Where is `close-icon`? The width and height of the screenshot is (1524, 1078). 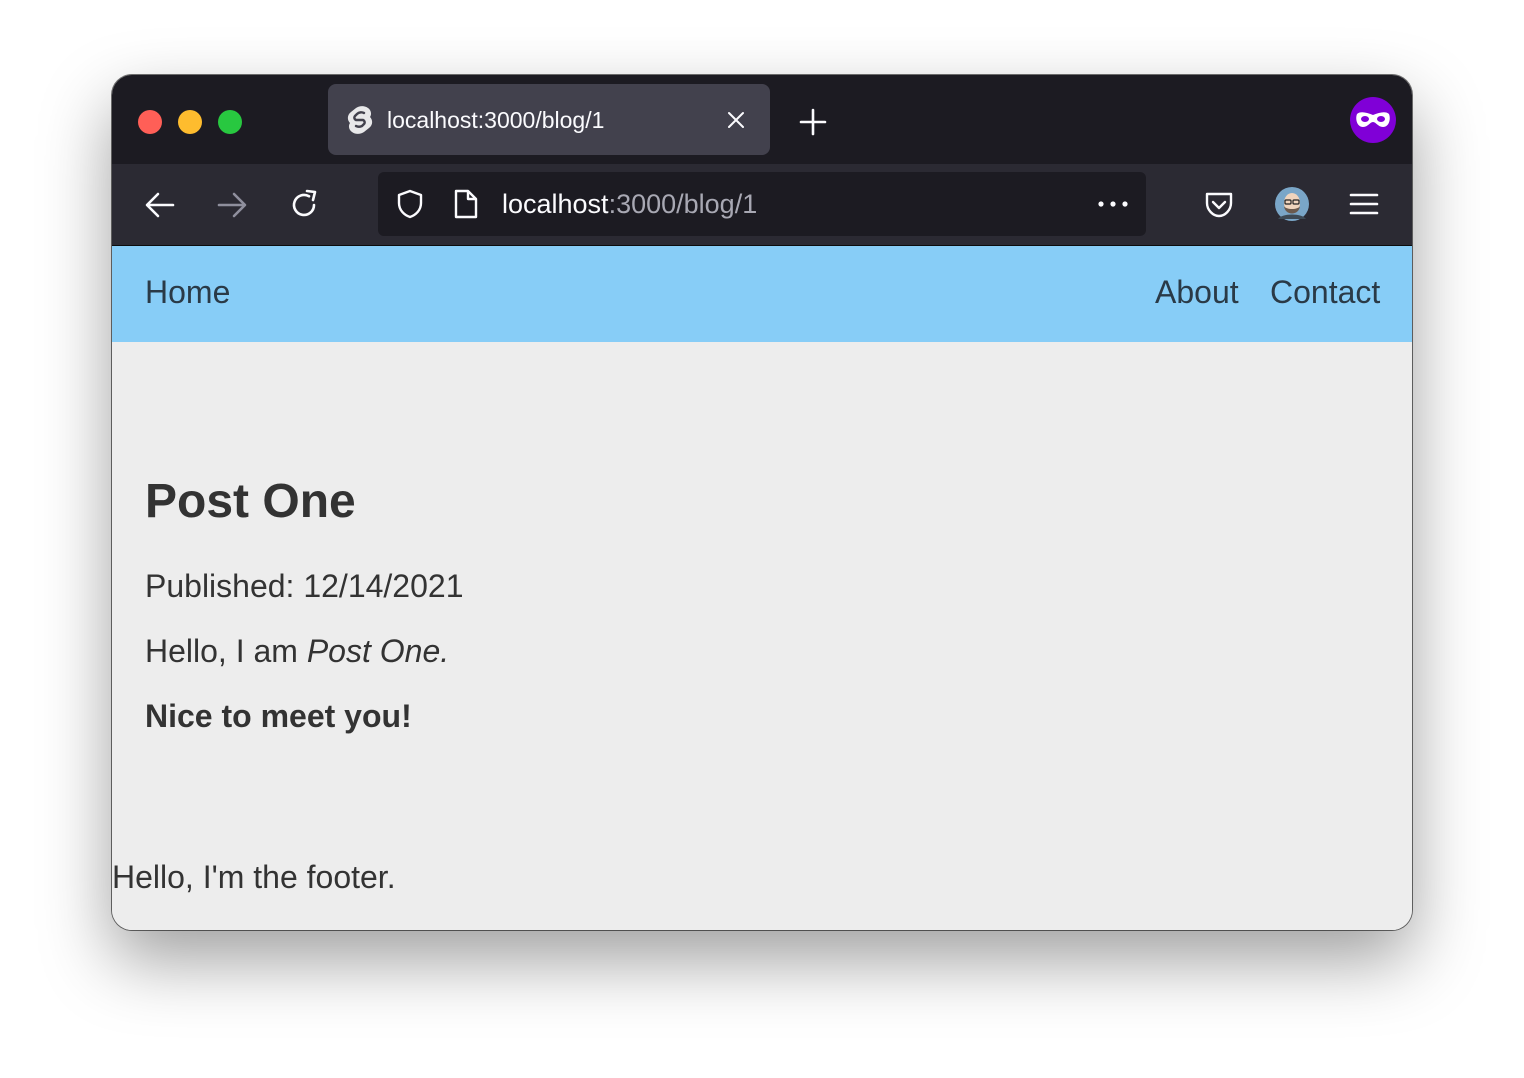 close-icon is located at coordinates (736, 120).